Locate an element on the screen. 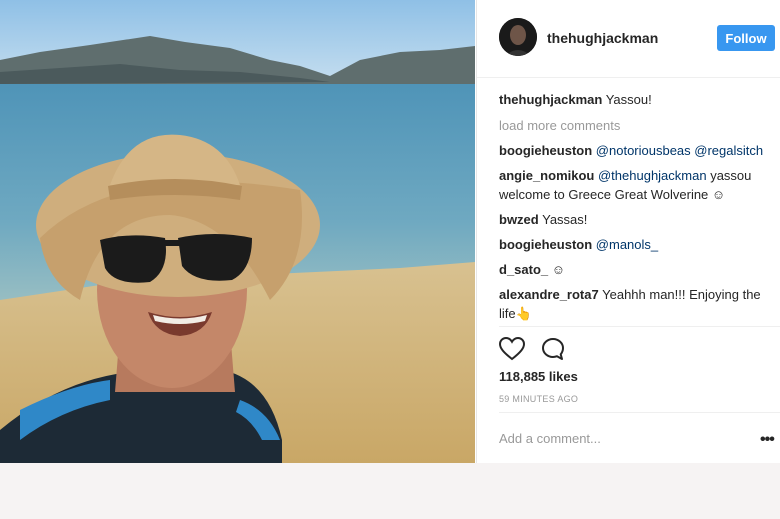  load-more-comments-link: load more comments is located at coordinates (636, 125).